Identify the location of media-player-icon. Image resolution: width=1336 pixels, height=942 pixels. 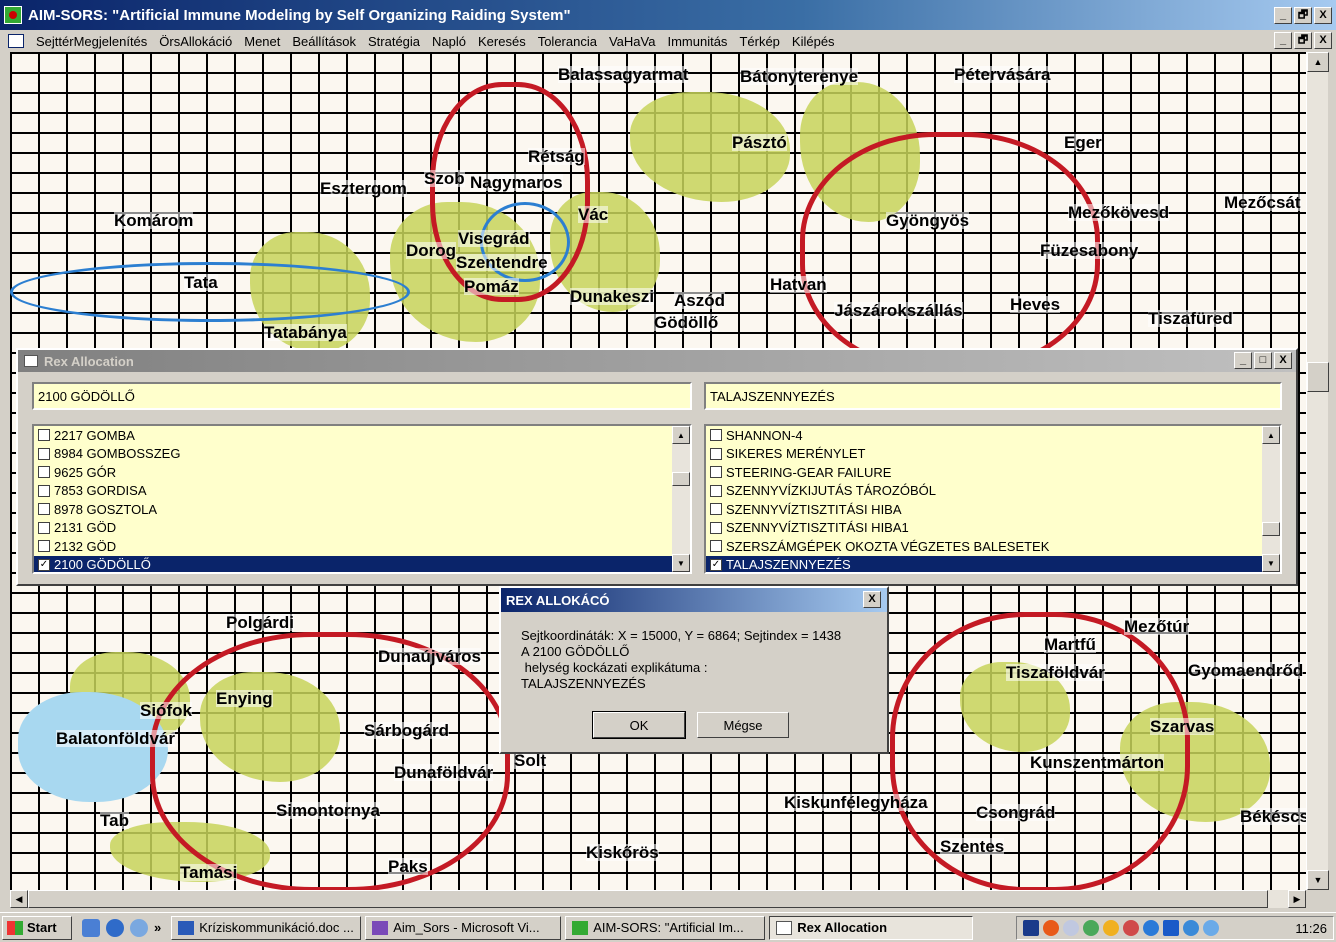
(139, 927).